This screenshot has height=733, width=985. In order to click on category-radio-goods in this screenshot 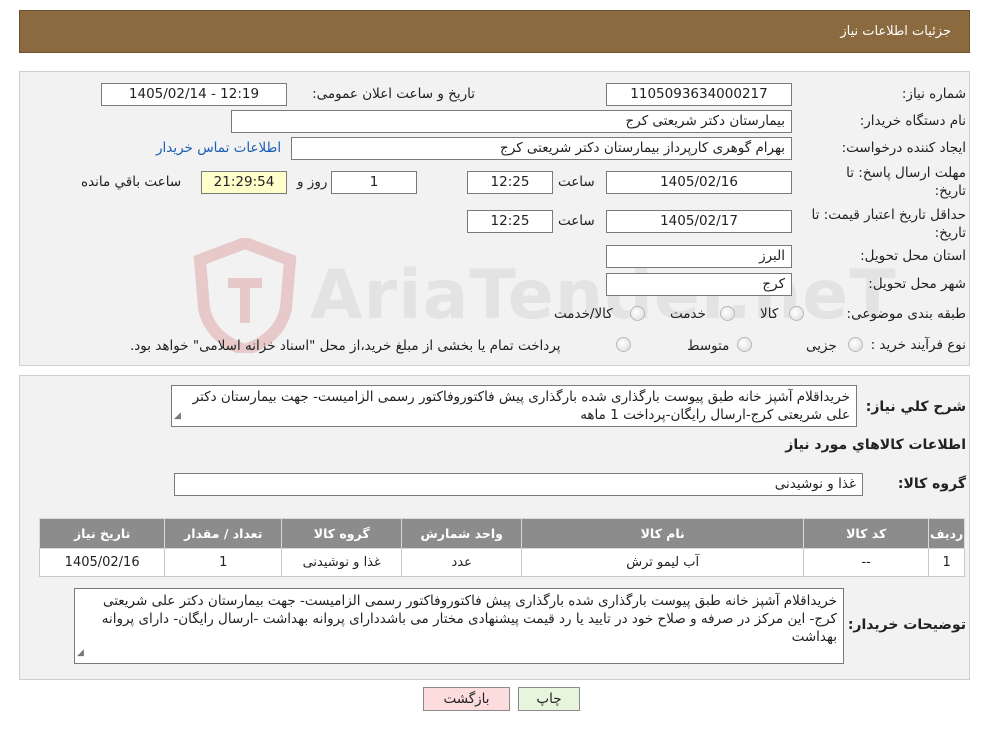, I will do `click(796, 313)`.